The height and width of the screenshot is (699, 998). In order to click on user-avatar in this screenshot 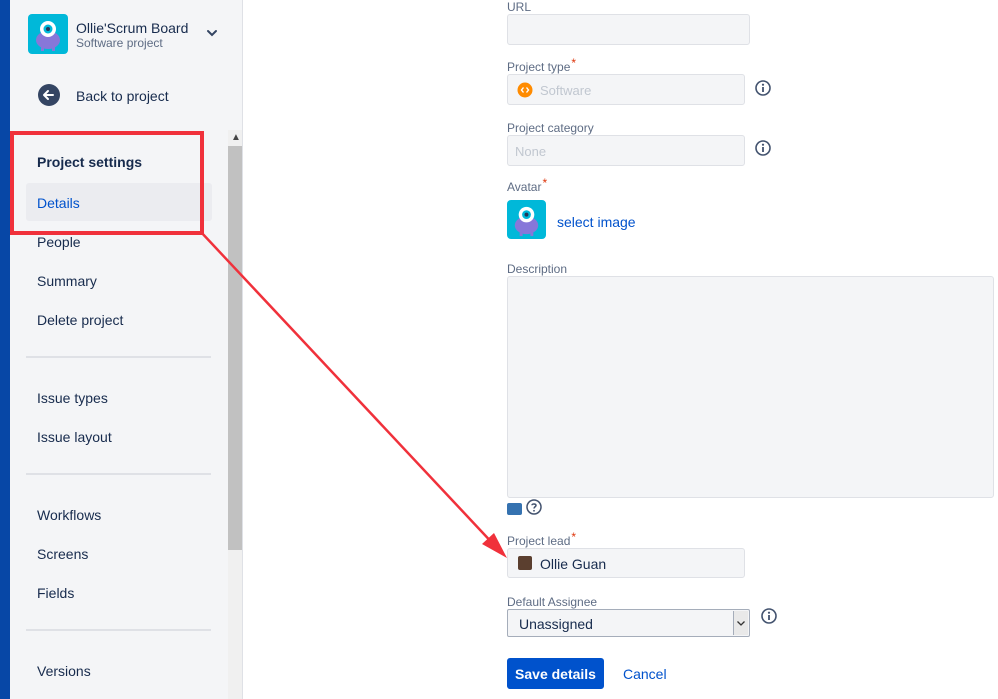, I will do `click(525, 563)`.